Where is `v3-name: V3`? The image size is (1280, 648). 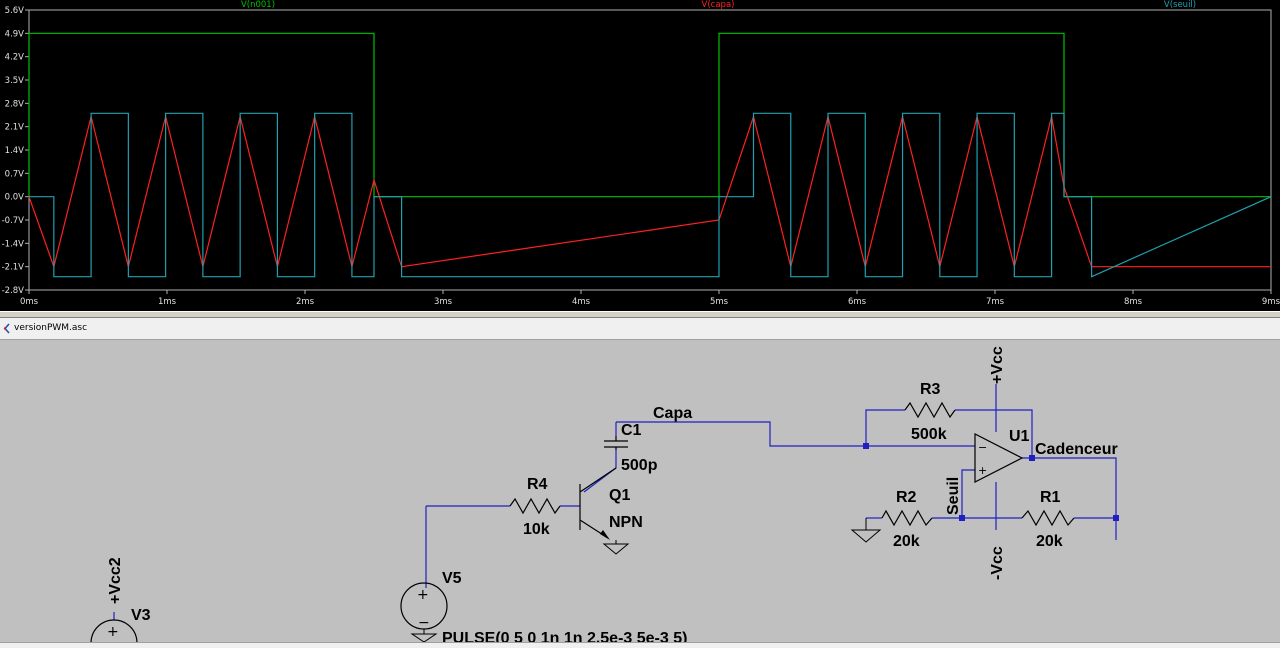
v3-name: V3 is located at coordinates (141, 615).